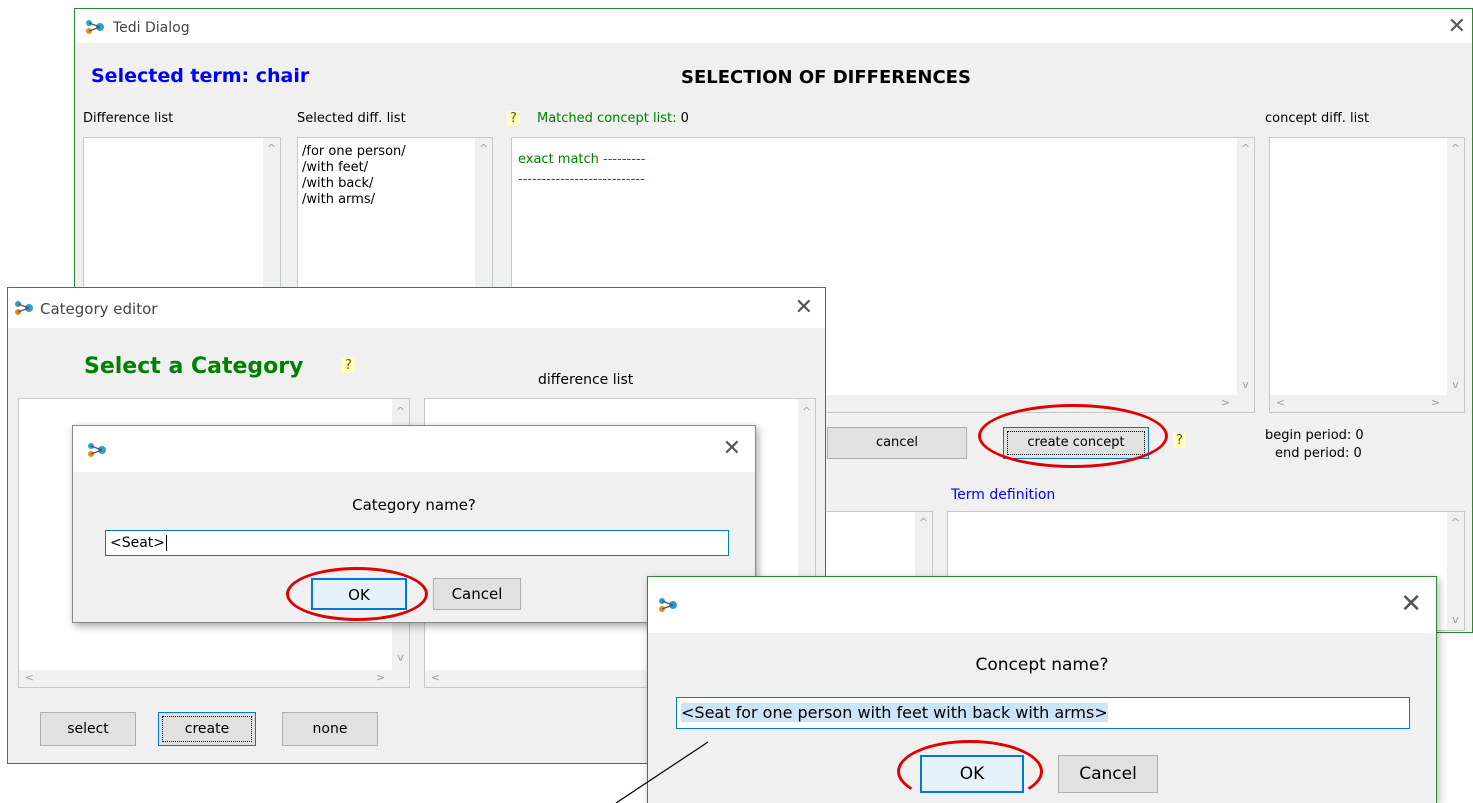  I want to click on create-concept-label: create concept, so click(1076, 442).